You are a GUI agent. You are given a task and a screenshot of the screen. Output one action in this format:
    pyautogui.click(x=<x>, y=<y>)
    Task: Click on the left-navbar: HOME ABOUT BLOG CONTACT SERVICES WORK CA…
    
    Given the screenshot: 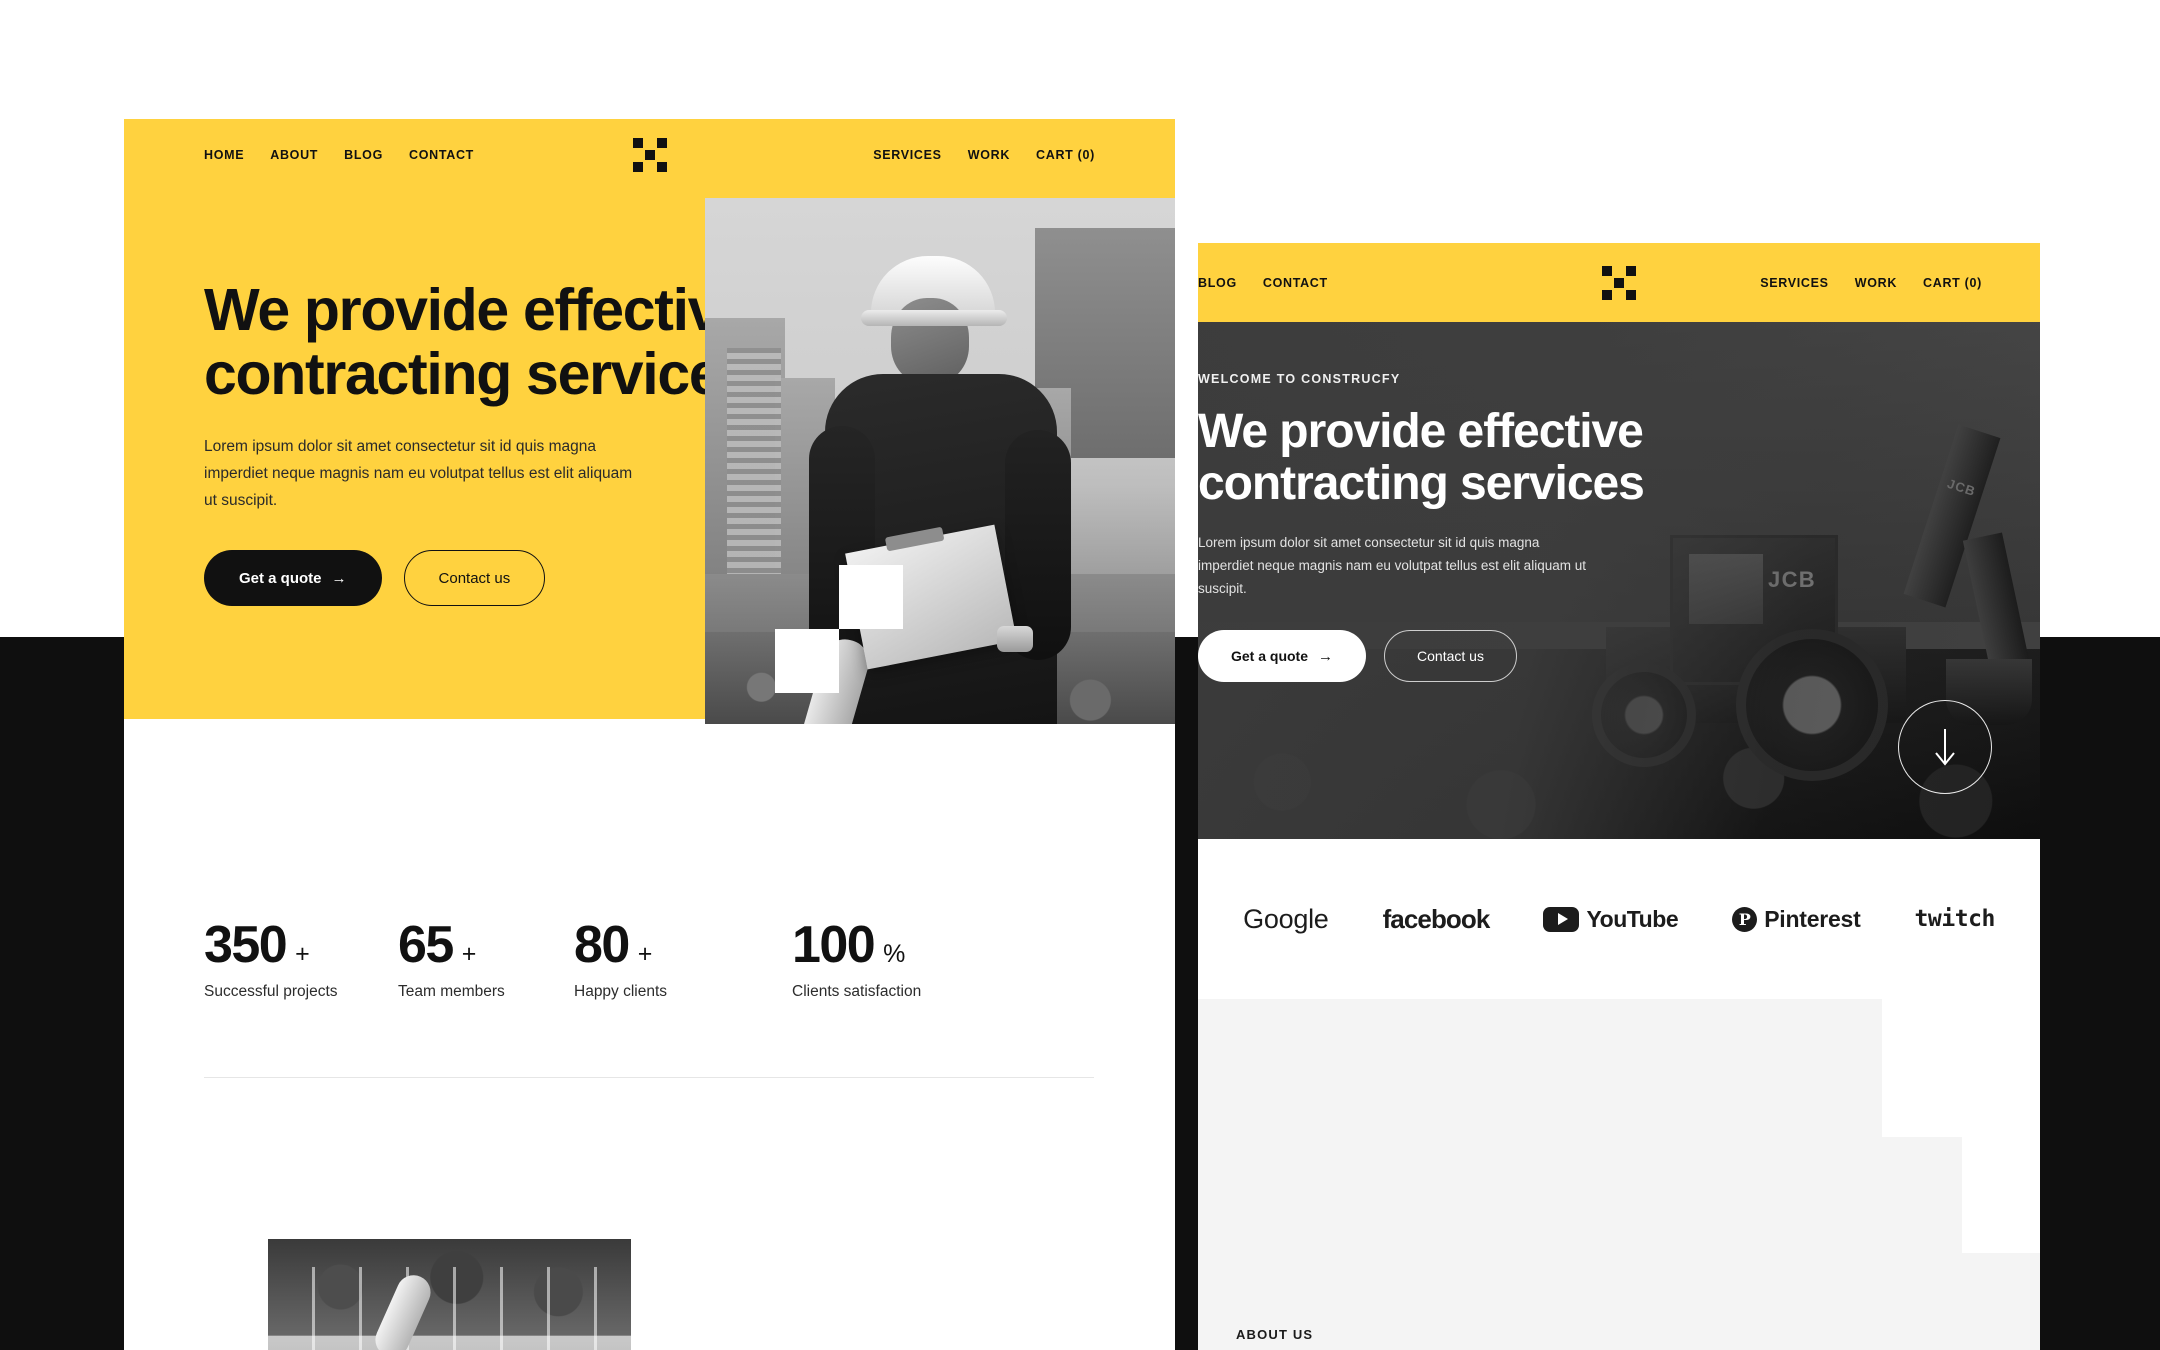 What is the action you would take?
    pyautogui.click(x=649, y=155)
    